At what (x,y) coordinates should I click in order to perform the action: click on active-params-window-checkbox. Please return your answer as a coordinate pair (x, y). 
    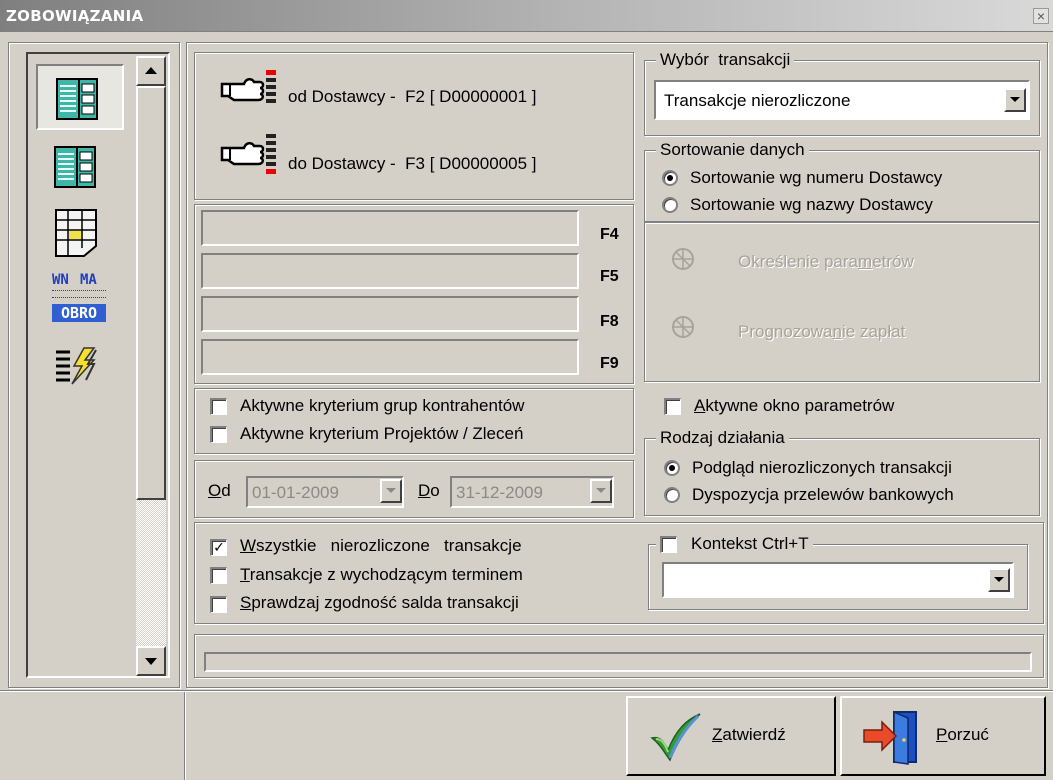
    Looking at the image, I should click on (672, 406).